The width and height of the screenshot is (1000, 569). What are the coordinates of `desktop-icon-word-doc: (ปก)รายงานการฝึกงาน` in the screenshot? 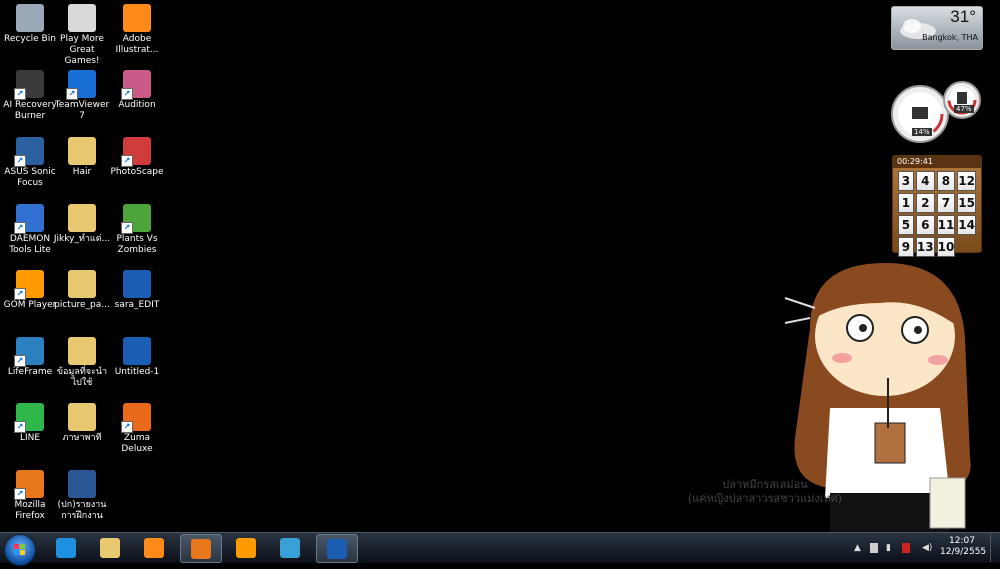 It's located at (82, 496).